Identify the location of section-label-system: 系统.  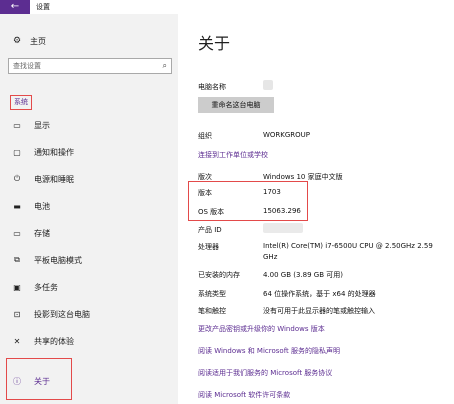
(21, 102).